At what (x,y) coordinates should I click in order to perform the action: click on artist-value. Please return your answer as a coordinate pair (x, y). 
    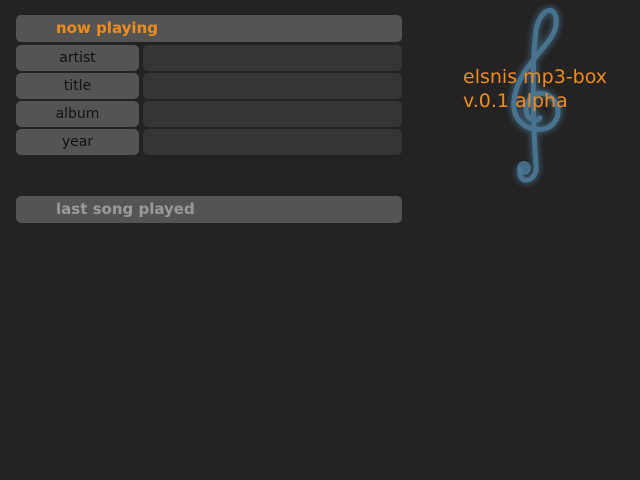
    Looking at the image, I should click on (272, 58).